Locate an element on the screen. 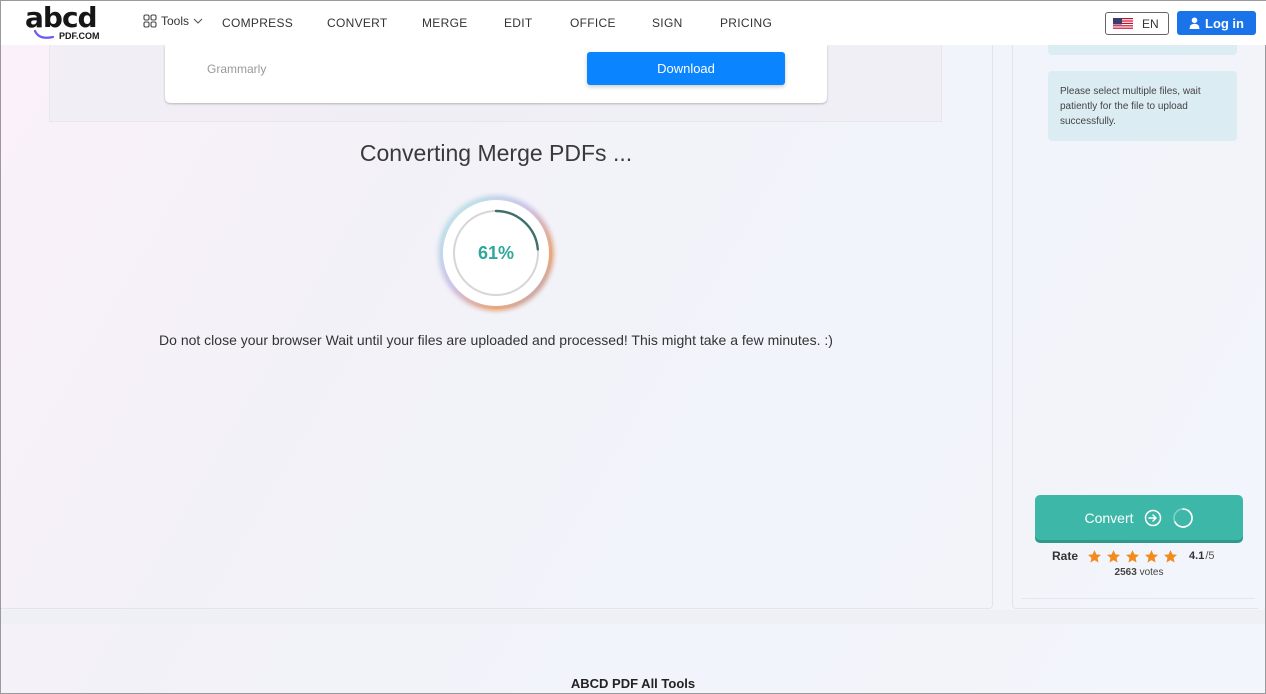  loading-spinner-icon is located at coordinates (1182, 517).